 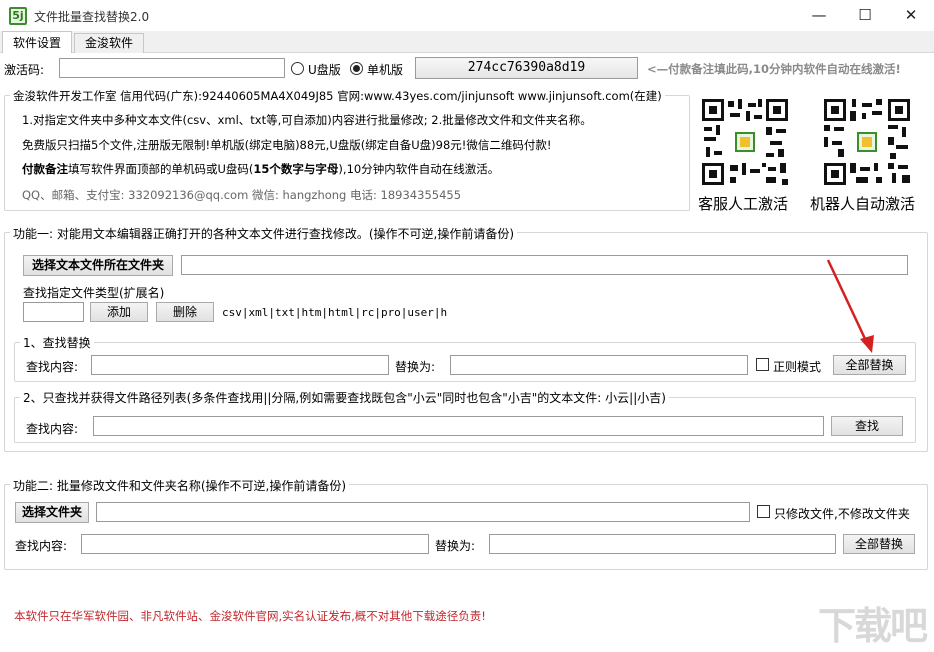 What do you see at coordinates (52, 429) in the screenshot?
I see `find2-label: 查找内容:` at bounding box center [52, 429].